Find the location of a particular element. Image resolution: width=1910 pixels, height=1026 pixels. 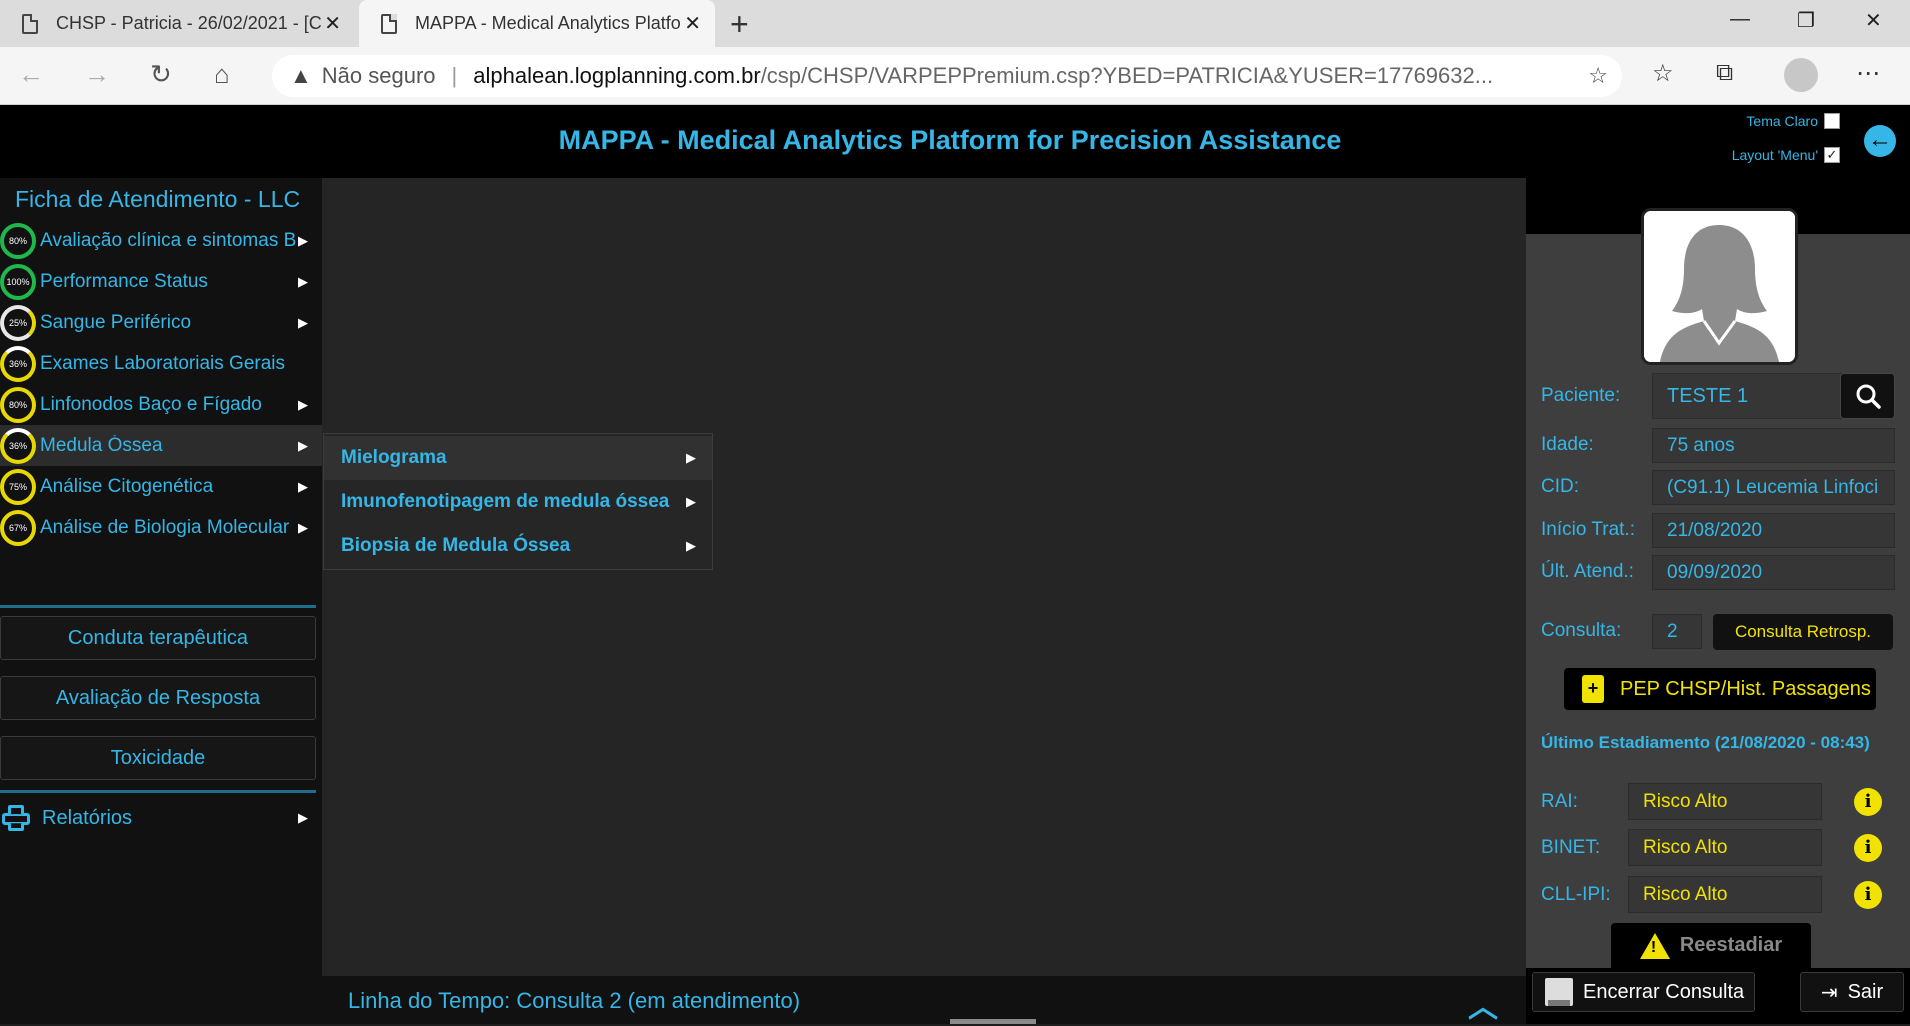

door-icon is located at coordinates (1559, 992).